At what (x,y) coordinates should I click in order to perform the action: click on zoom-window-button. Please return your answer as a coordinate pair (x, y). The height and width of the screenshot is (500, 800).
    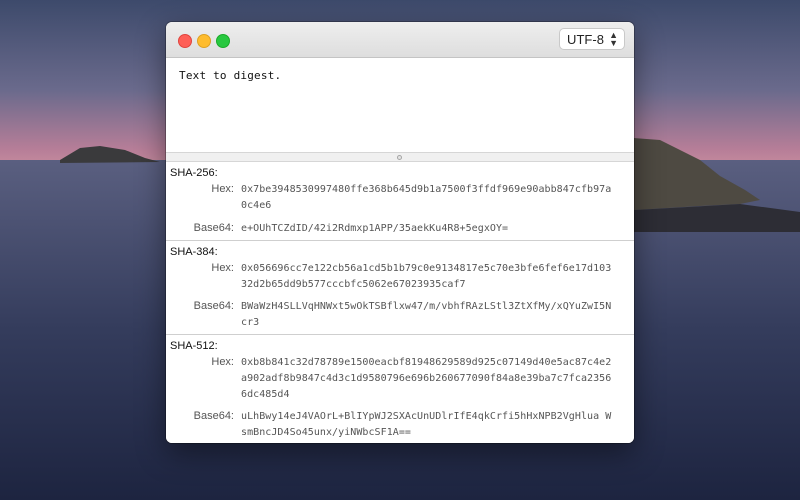
    Looking at the image, I should click on (223, 41).